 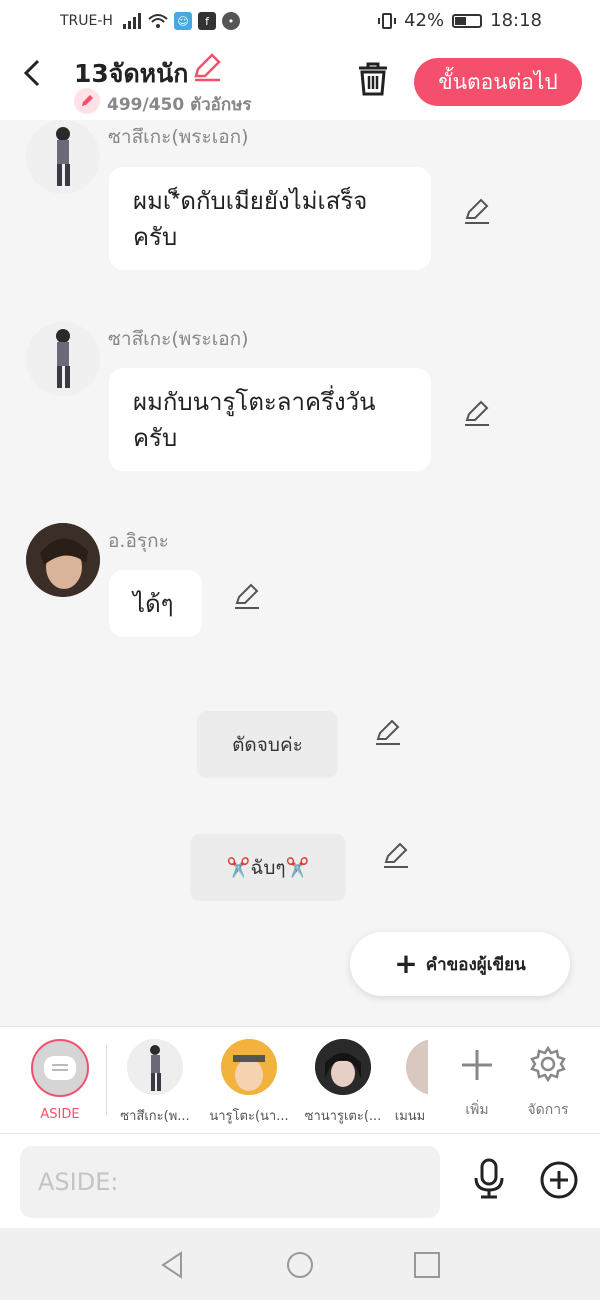 What do you see at coordinates (207, 67) in the screenshot?
I see `edit-title-icon` at bounding box center [207, 67].